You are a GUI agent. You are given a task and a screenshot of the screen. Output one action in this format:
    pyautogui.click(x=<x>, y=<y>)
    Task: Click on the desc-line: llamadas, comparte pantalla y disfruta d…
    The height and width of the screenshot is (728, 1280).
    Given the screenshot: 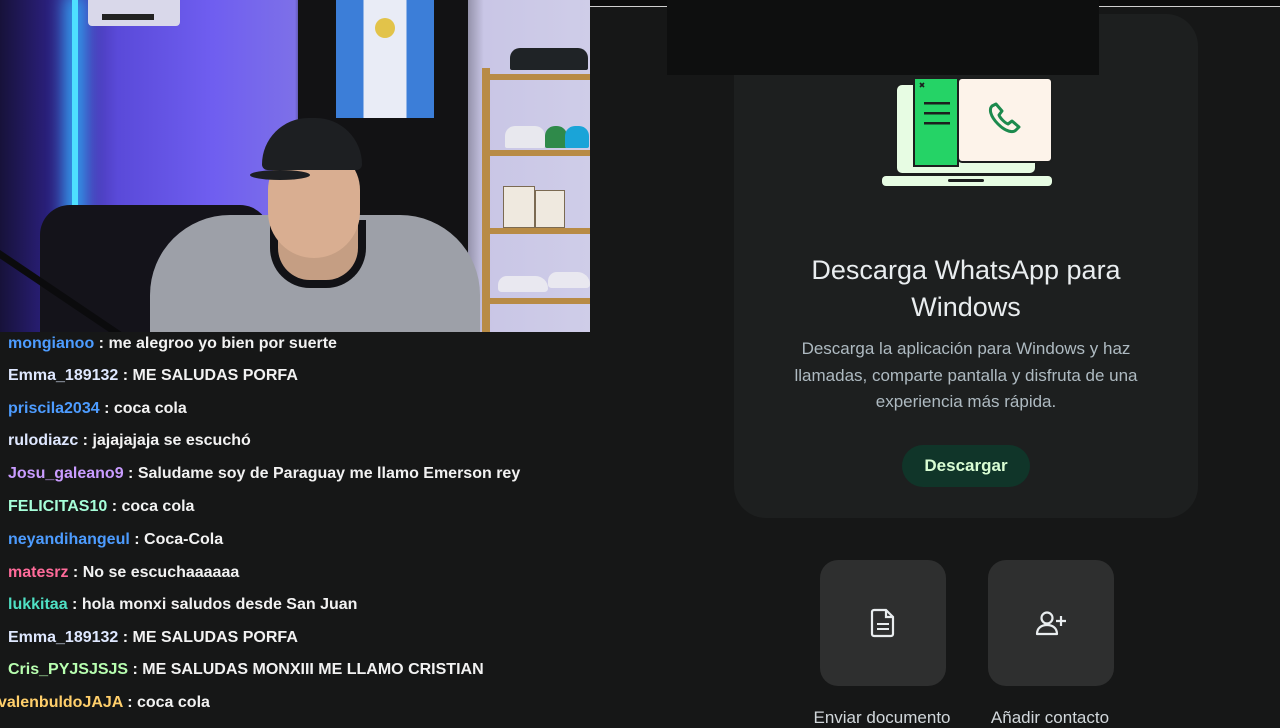 What is the action you would take?
    pyautogui.click(x=966, y=375)
    